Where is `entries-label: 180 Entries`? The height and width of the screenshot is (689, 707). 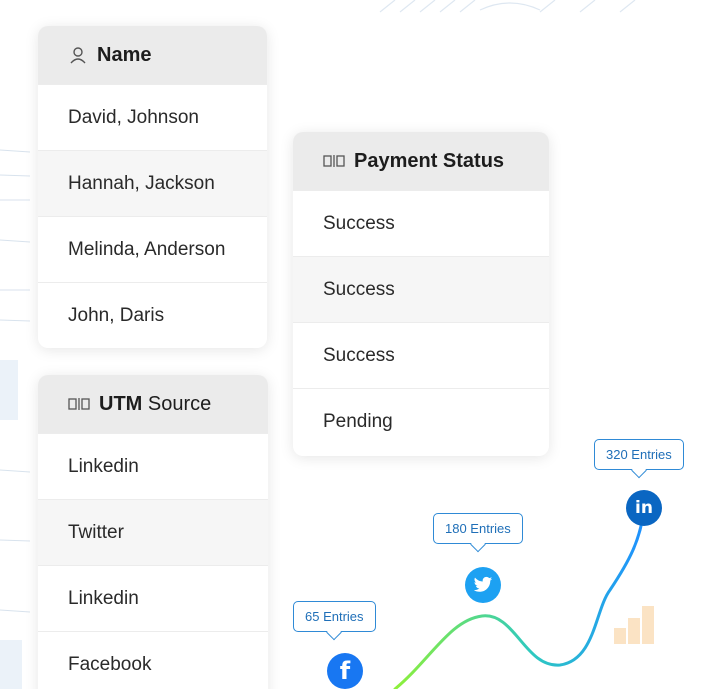
entries-label: 180 Entries is located at coordinates (478, 528).